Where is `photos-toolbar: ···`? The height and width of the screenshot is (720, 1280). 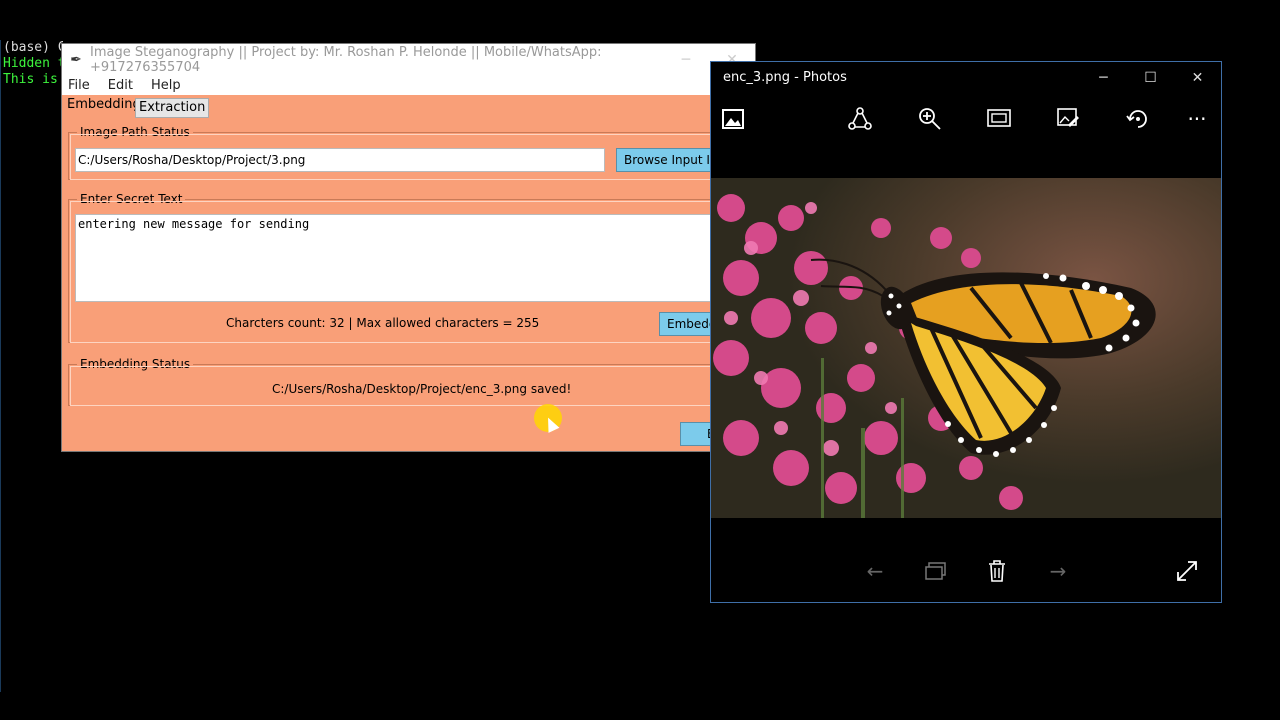 photos-toolbar: ··· is located at coordinates (966, 120).